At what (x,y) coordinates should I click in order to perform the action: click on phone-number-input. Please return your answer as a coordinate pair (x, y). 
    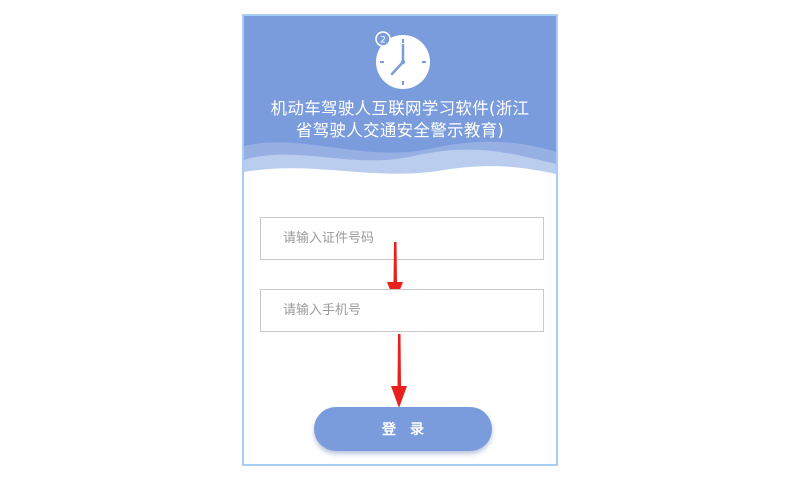
    Looking at the image, I should click on (402, 310).